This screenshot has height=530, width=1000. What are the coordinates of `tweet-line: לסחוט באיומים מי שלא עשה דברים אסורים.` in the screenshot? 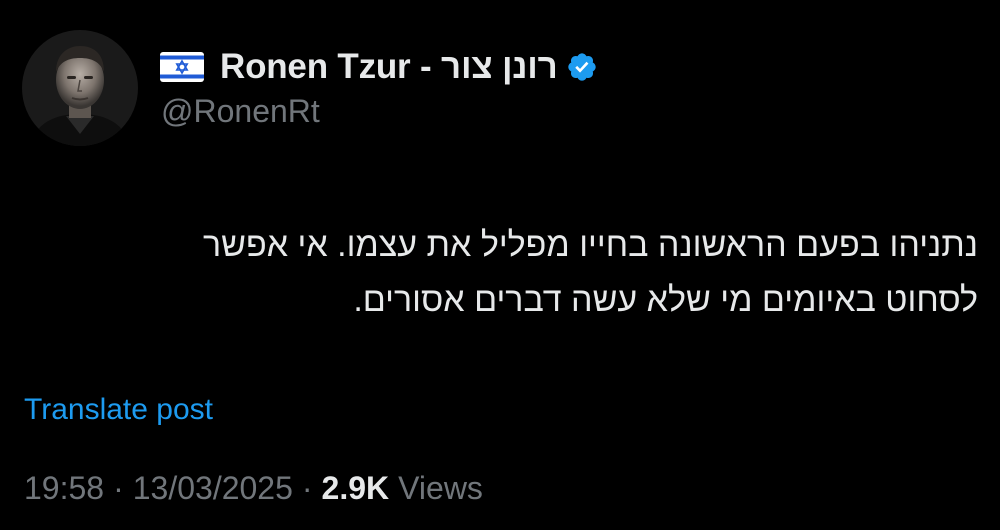 It's located at (665, 300).